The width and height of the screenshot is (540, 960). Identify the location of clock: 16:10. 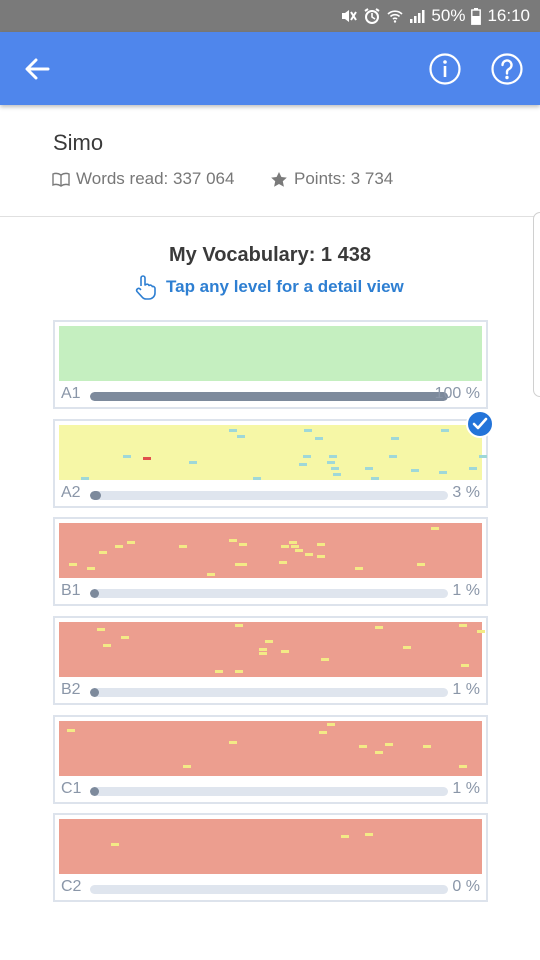
(508, 15).